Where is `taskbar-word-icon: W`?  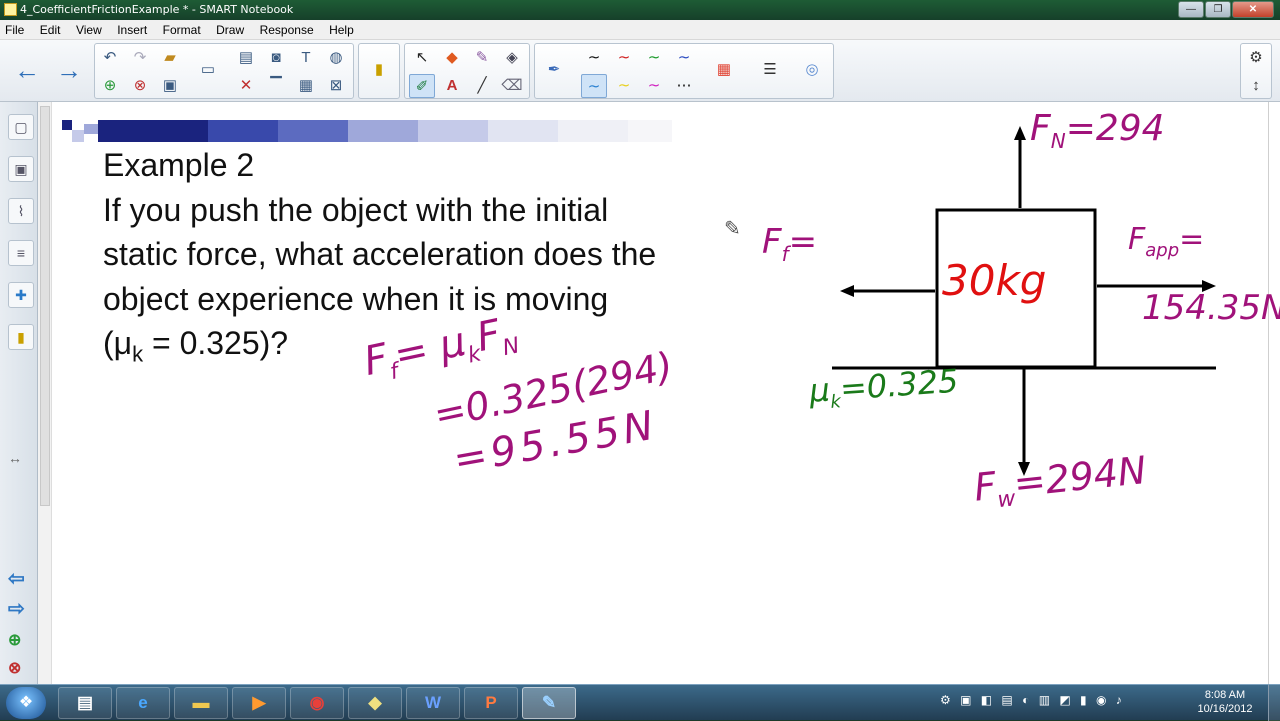 taskbar-word-icon: W is located at coordinates (433, 703).